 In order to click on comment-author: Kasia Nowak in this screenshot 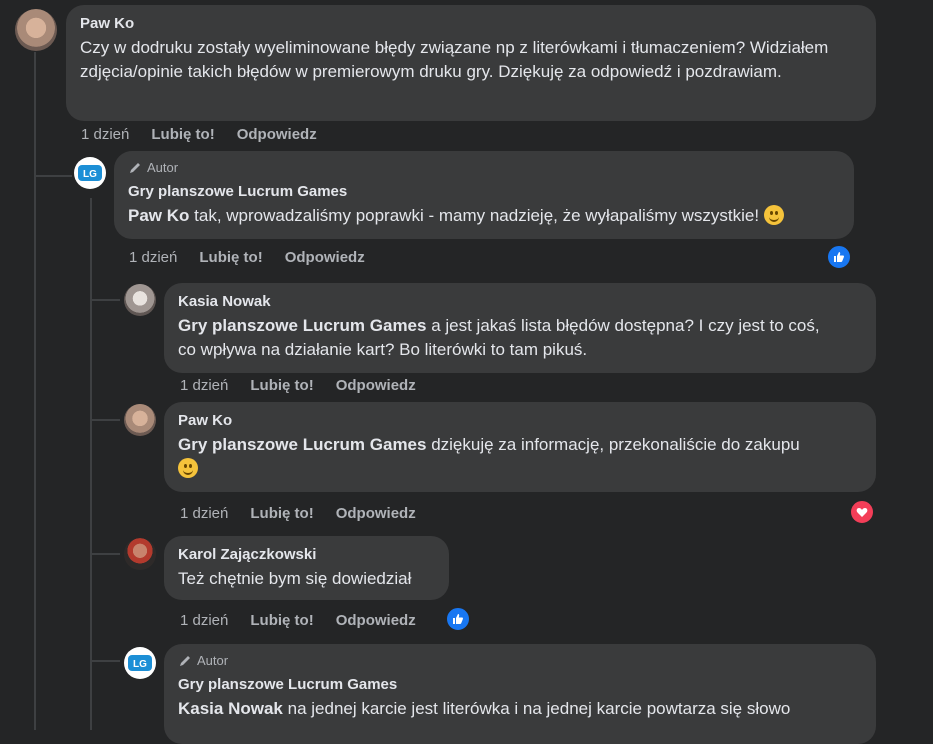, I will do `click(520, 301)`.